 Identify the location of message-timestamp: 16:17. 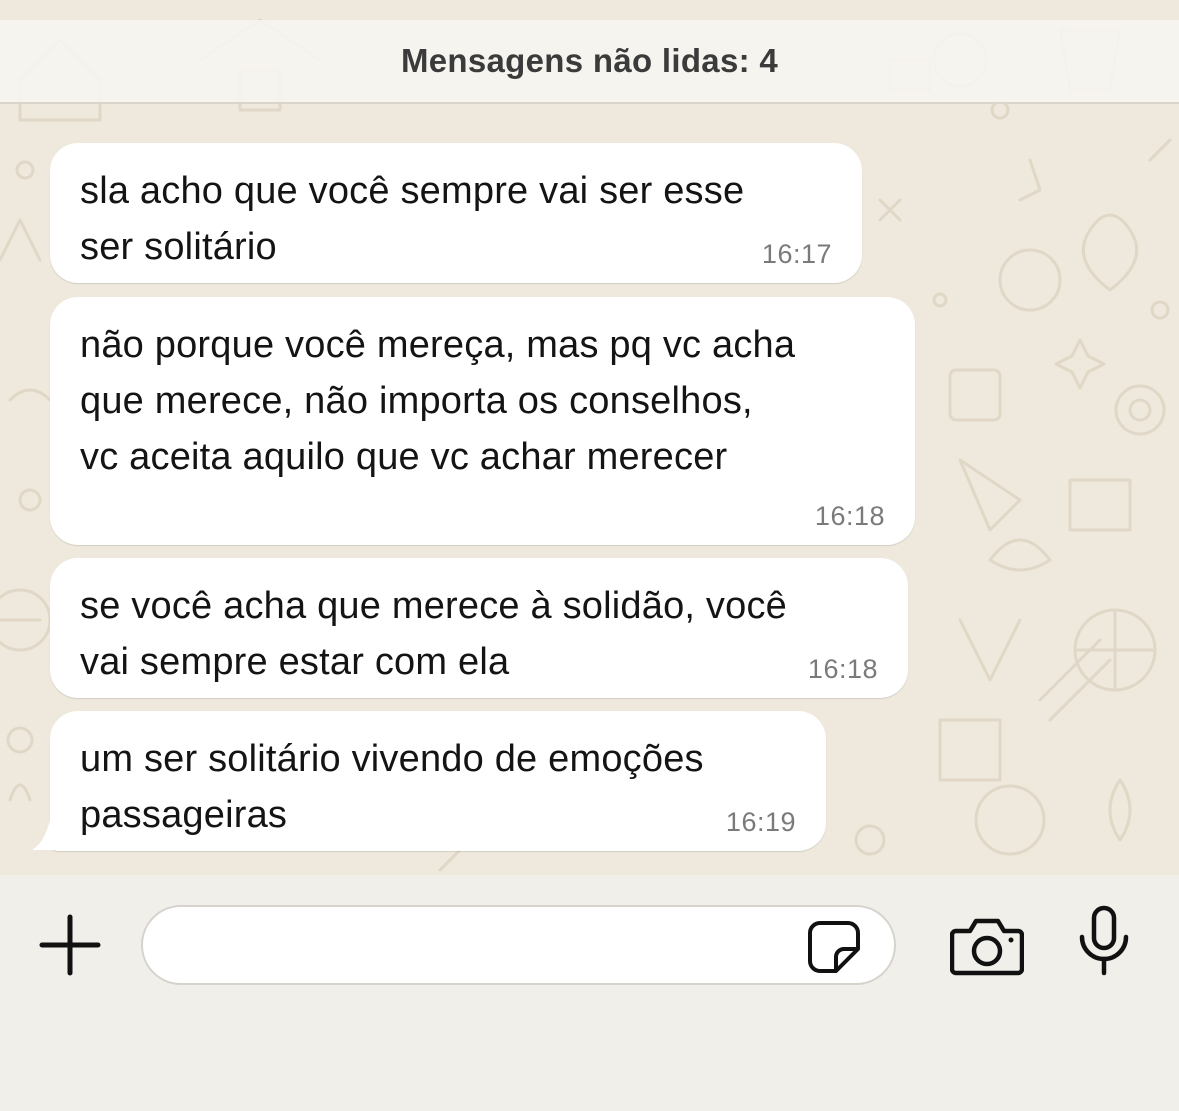
(796, 254).